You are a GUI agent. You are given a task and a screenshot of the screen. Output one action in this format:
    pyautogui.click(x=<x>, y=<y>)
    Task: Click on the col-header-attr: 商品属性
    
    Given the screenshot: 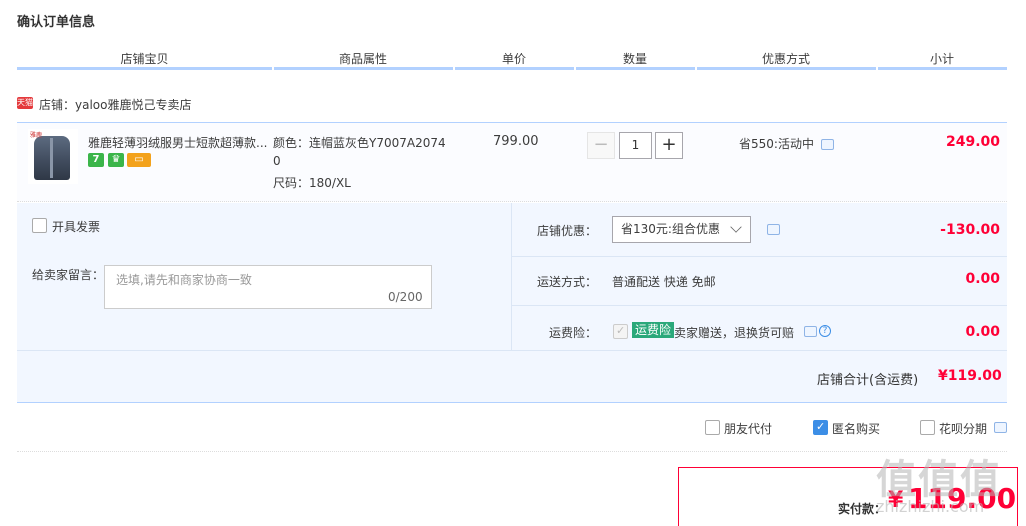 What is the action you would take?
    pyautogui.click(x=362, y=59)
    